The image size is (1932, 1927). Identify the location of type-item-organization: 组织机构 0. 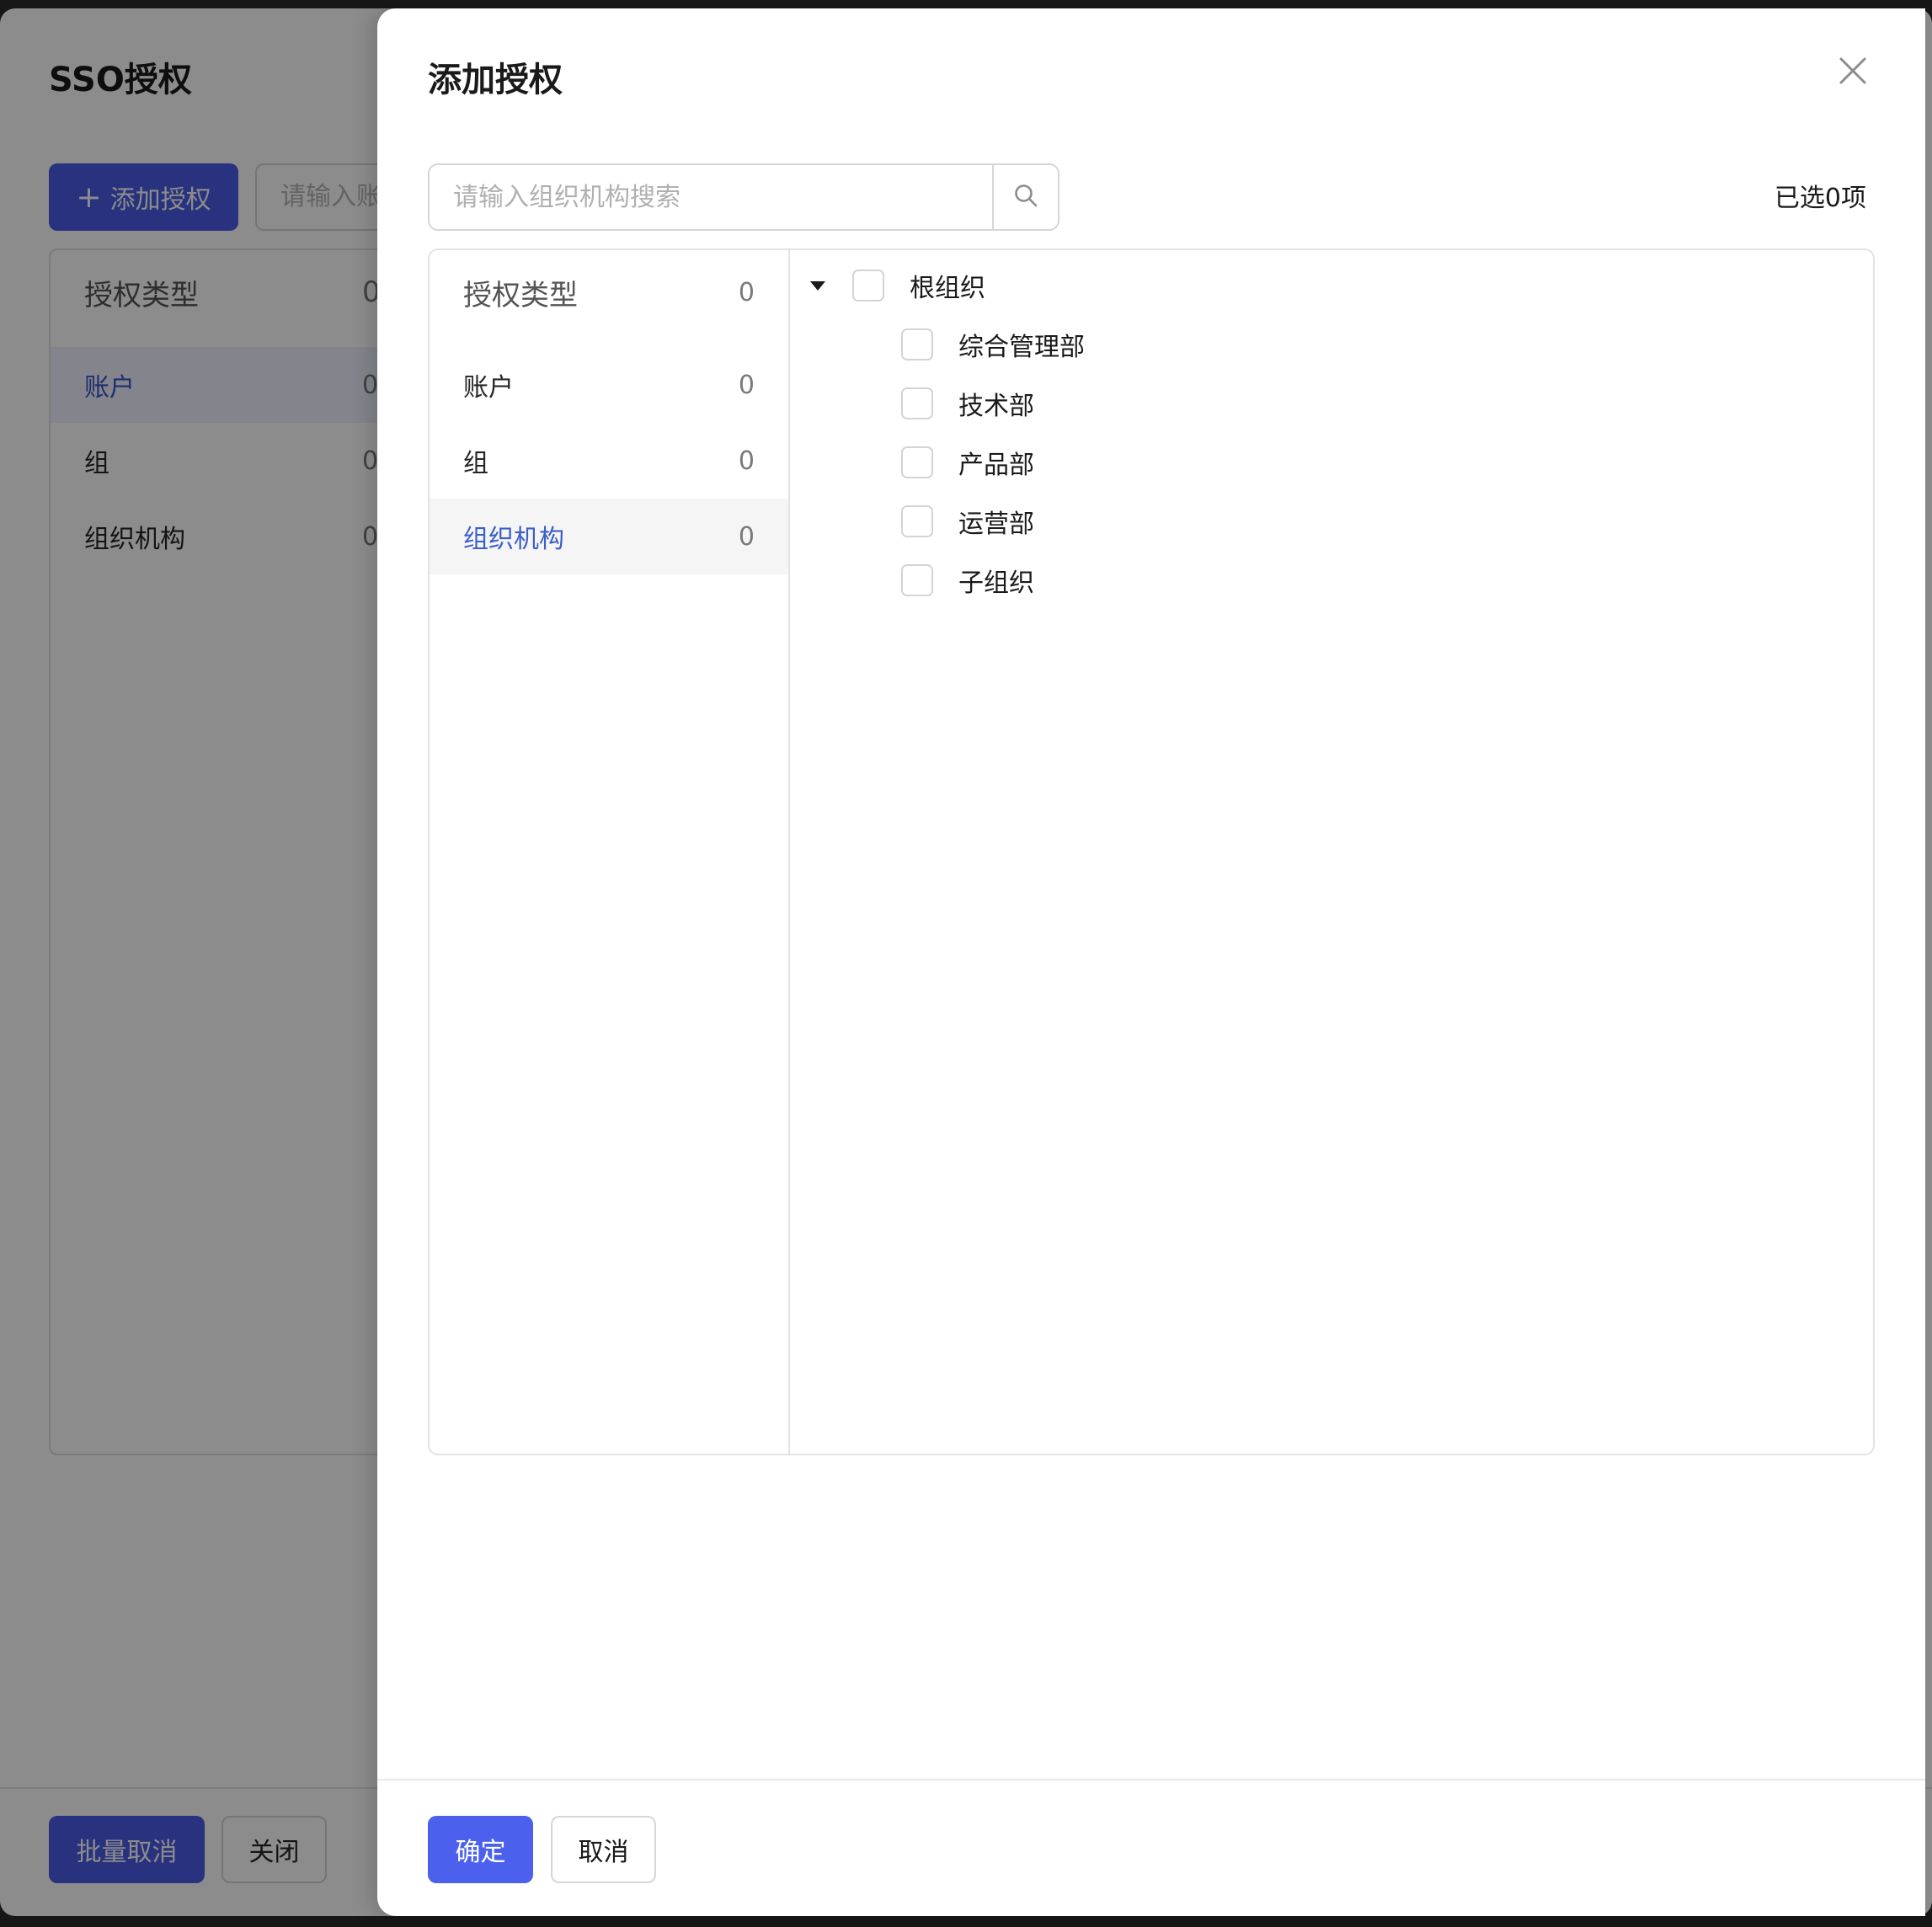
(609, 536).